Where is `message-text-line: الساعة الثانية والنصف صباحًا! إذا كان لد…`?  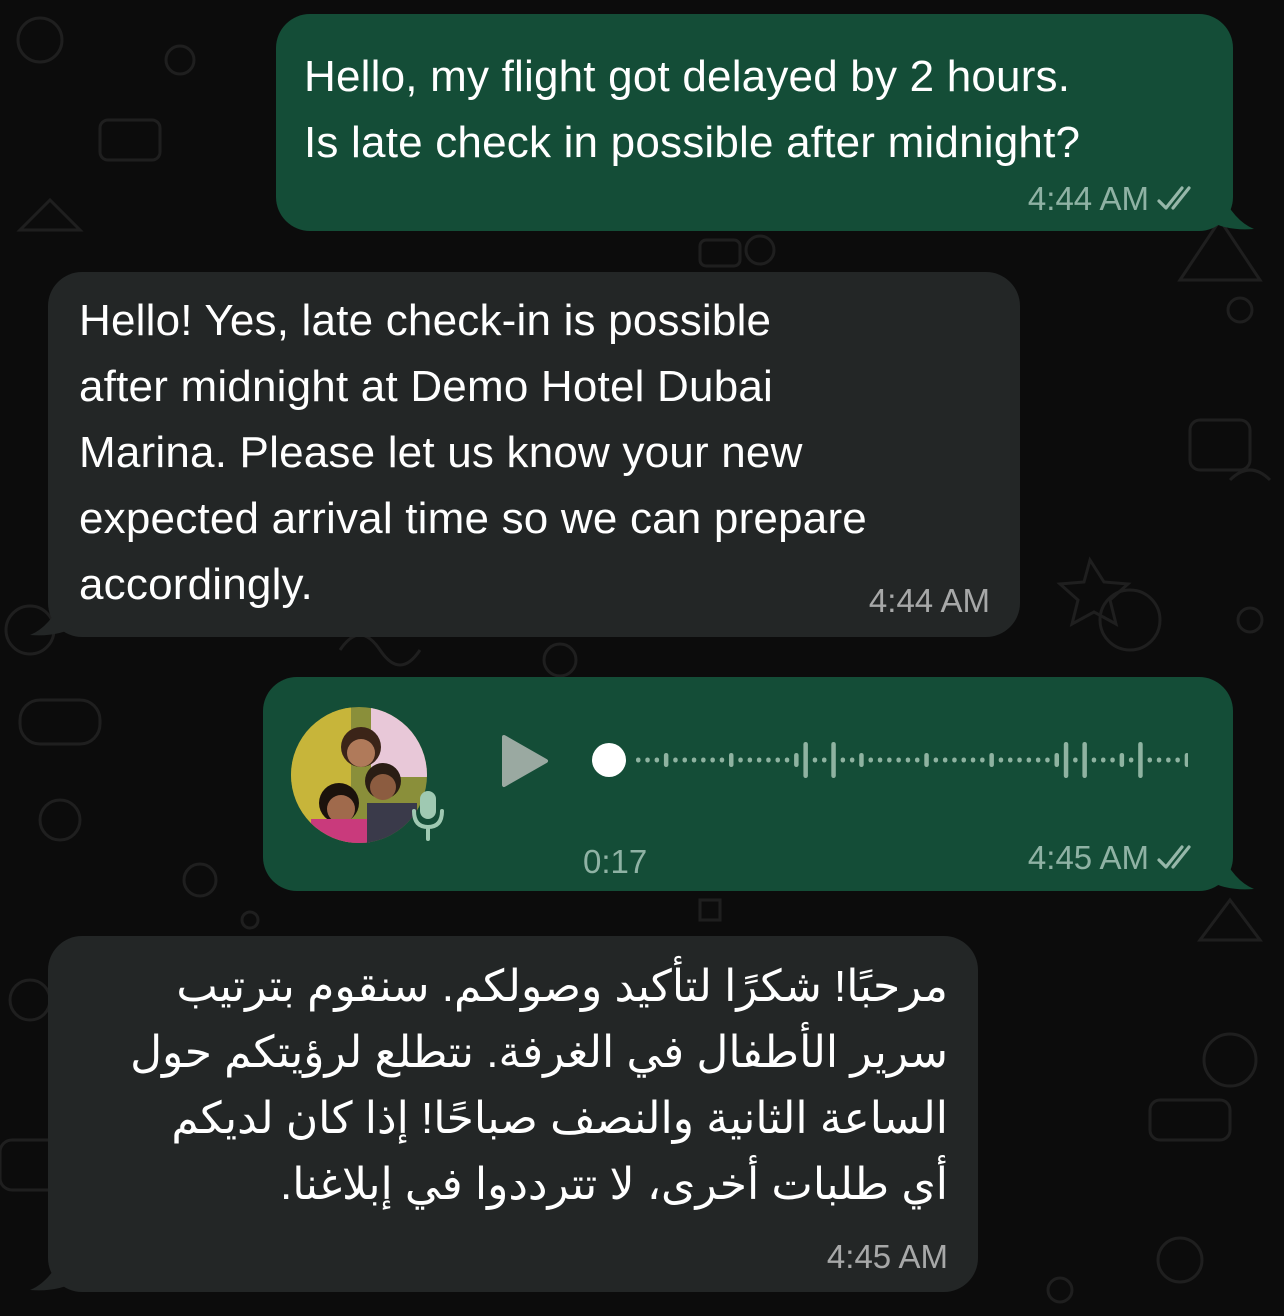 message-text-line: الساعة الثانية والنصف صباحًا! إذا كان لد… is located at coordinates (559, 1118).